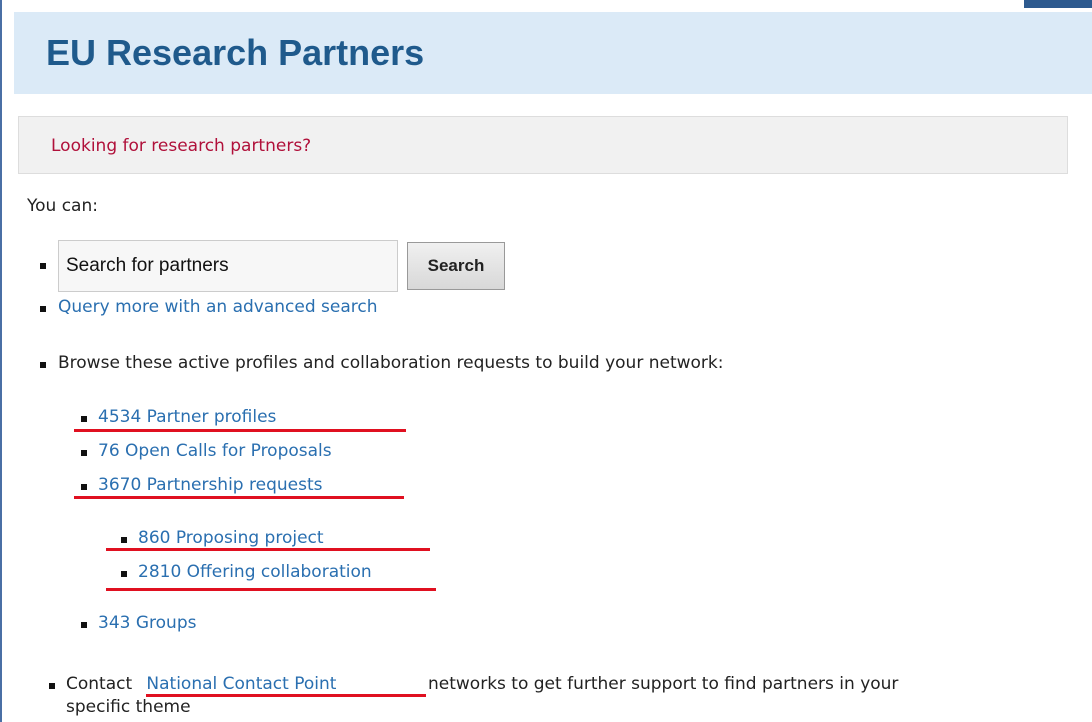 The image size is (1092, 722). Describe the element at coordinates (181, 146) in the screenshot. I see `banner-text: Looking for research partners?` at that location.